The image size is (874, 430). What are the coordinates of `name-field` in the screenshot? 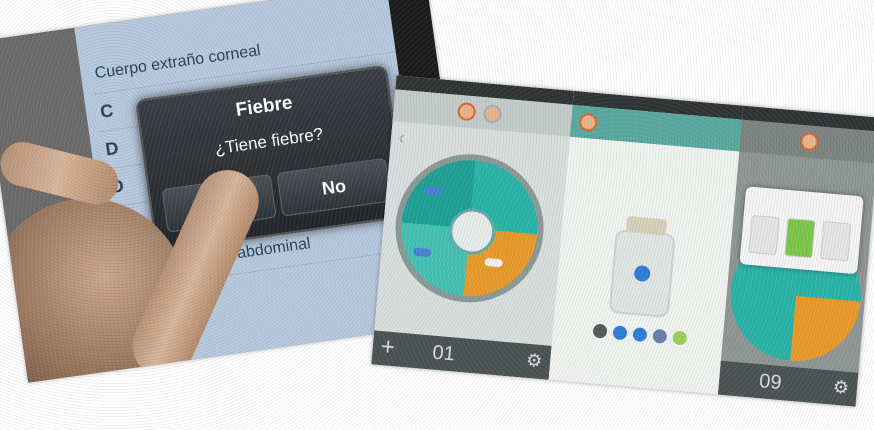 It's located at (580, 167).